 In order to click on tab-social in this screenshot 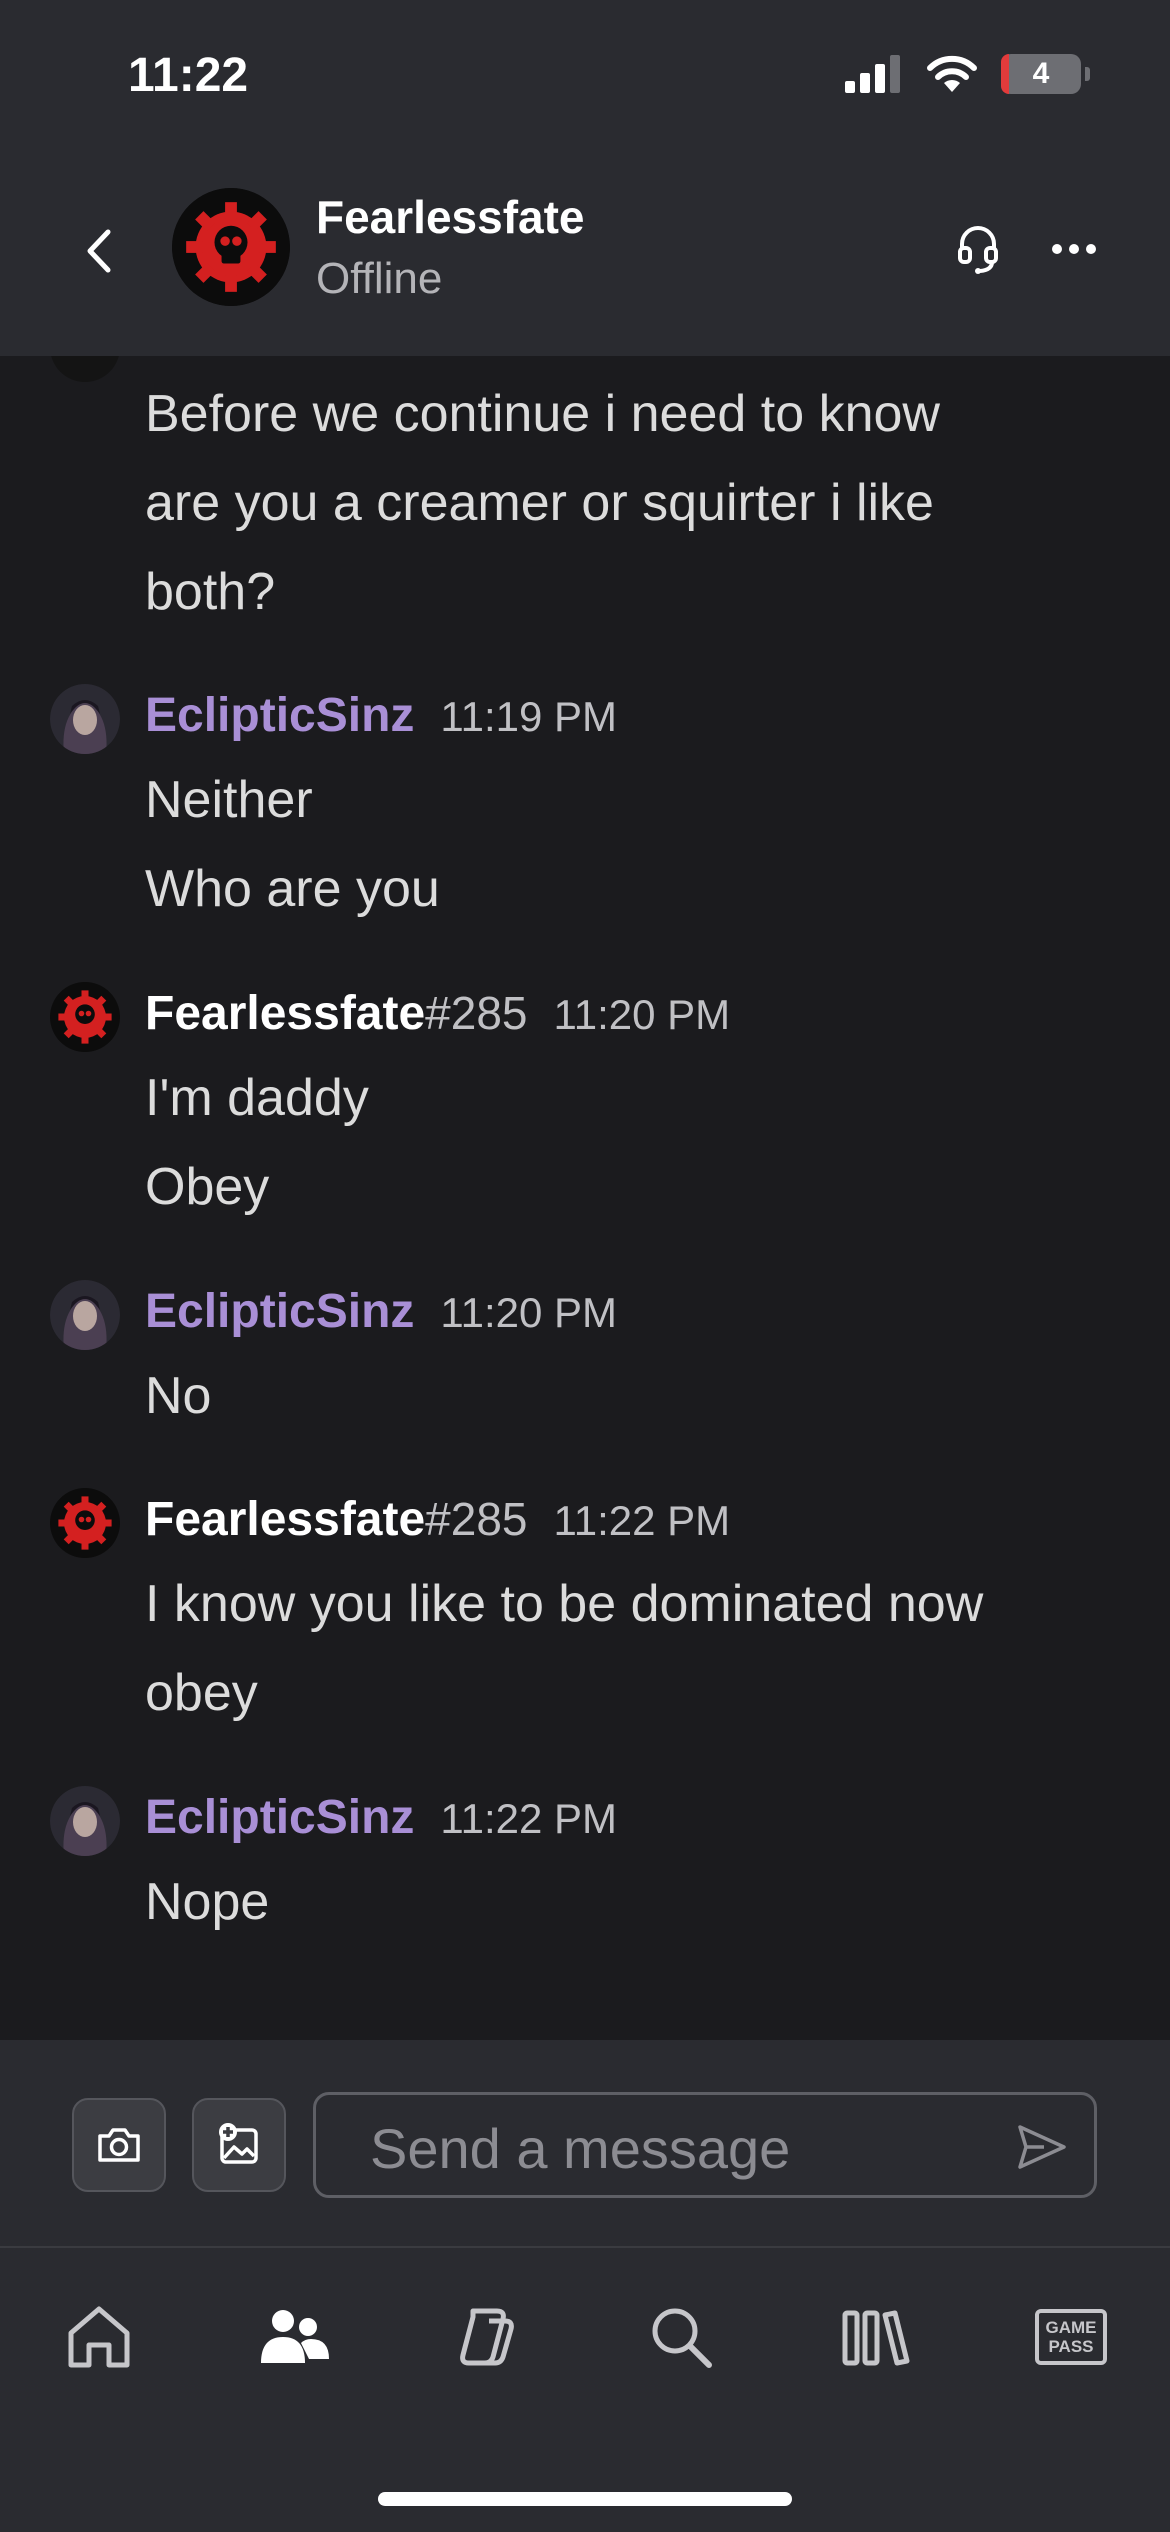, I will do `click(293, 2337)`.